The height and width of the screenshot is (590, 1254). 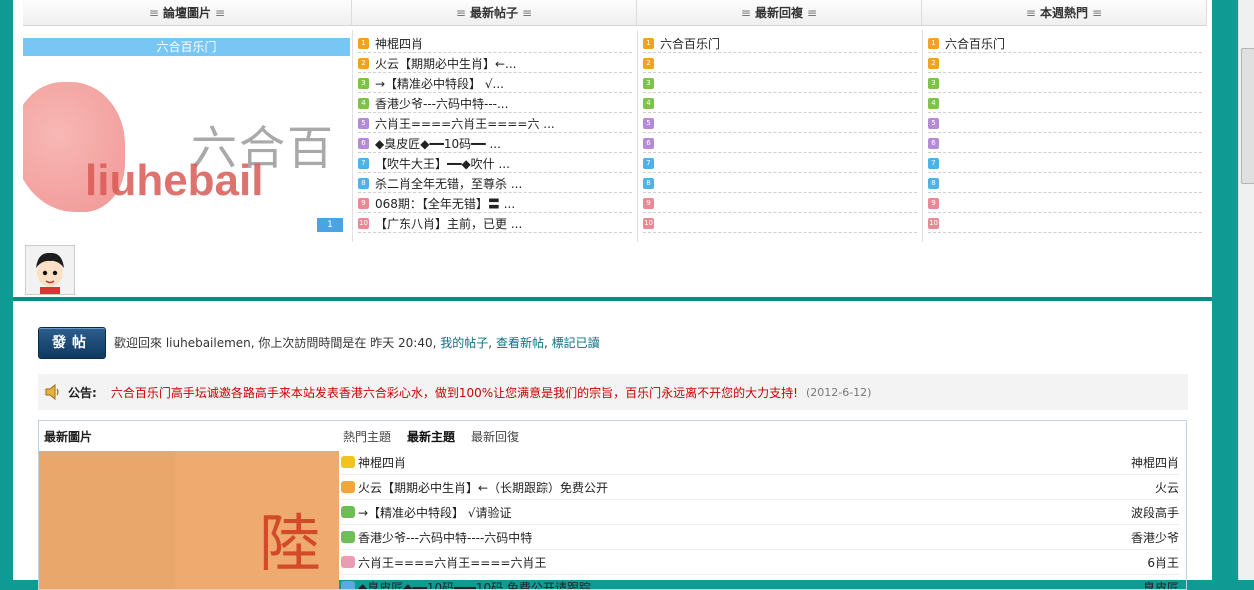 I want to click on logo-text-en: liuhebail, so click(x=174, y=181).